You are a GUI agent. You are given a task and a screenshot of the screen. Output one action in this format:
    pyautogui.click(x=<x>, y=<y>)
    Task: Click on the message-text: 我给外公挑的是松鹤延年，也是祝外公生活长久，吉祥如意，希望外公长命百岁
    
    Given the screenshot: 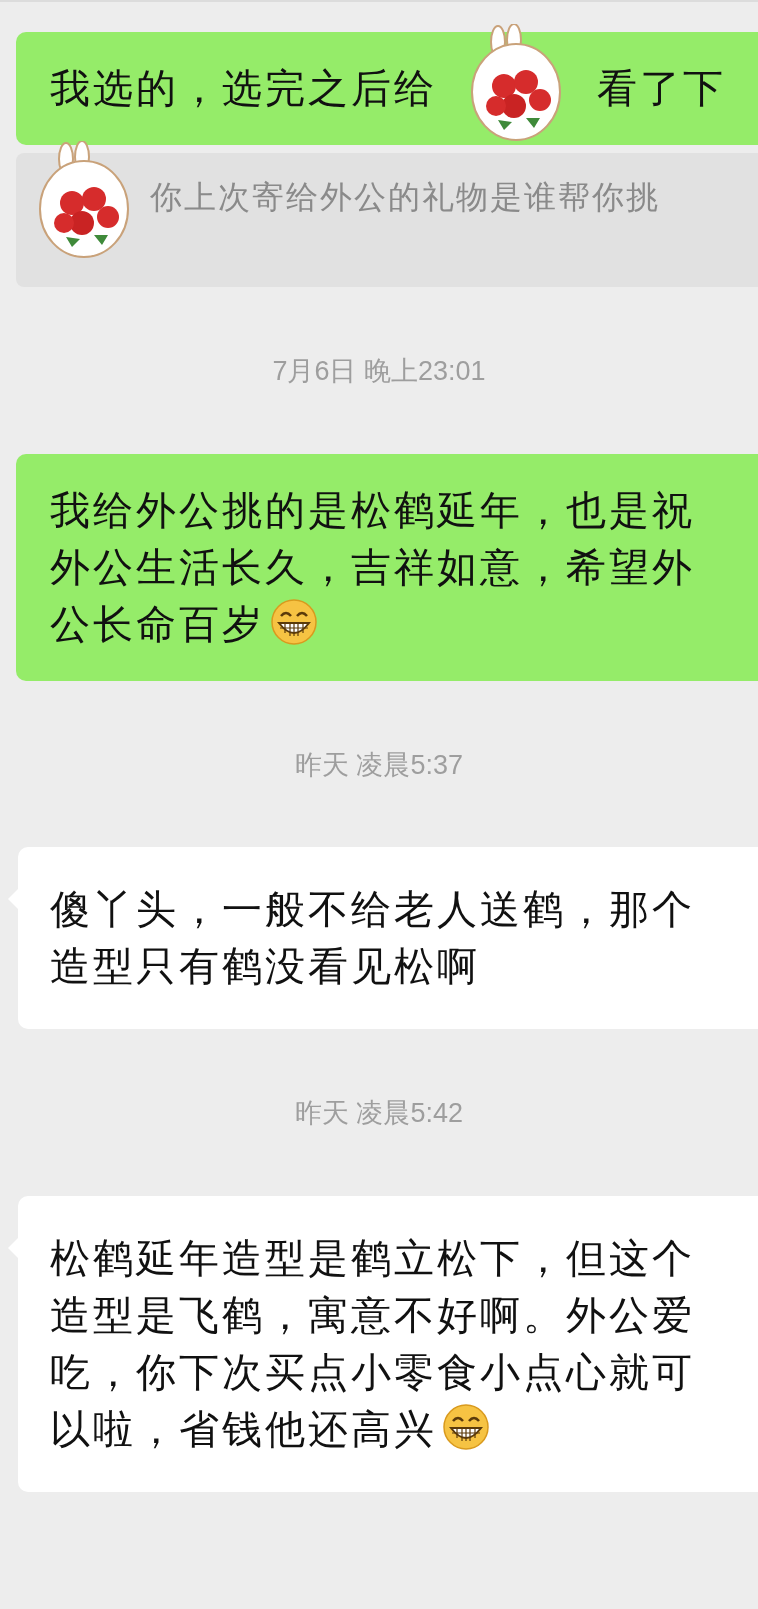 What is the action you would take?
    pyautogui.click(x=372, y=566)
    